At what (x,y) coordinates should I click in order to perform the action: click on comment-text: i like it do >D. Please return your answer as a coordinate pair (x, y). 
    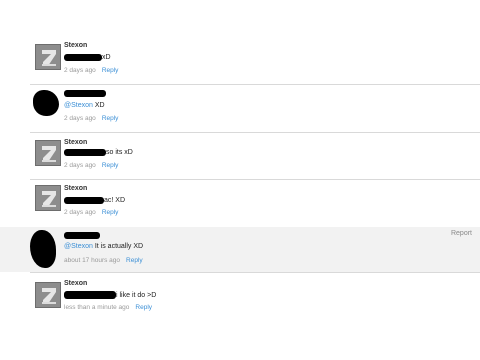
    Looking at the image, I should click on (110, 295).